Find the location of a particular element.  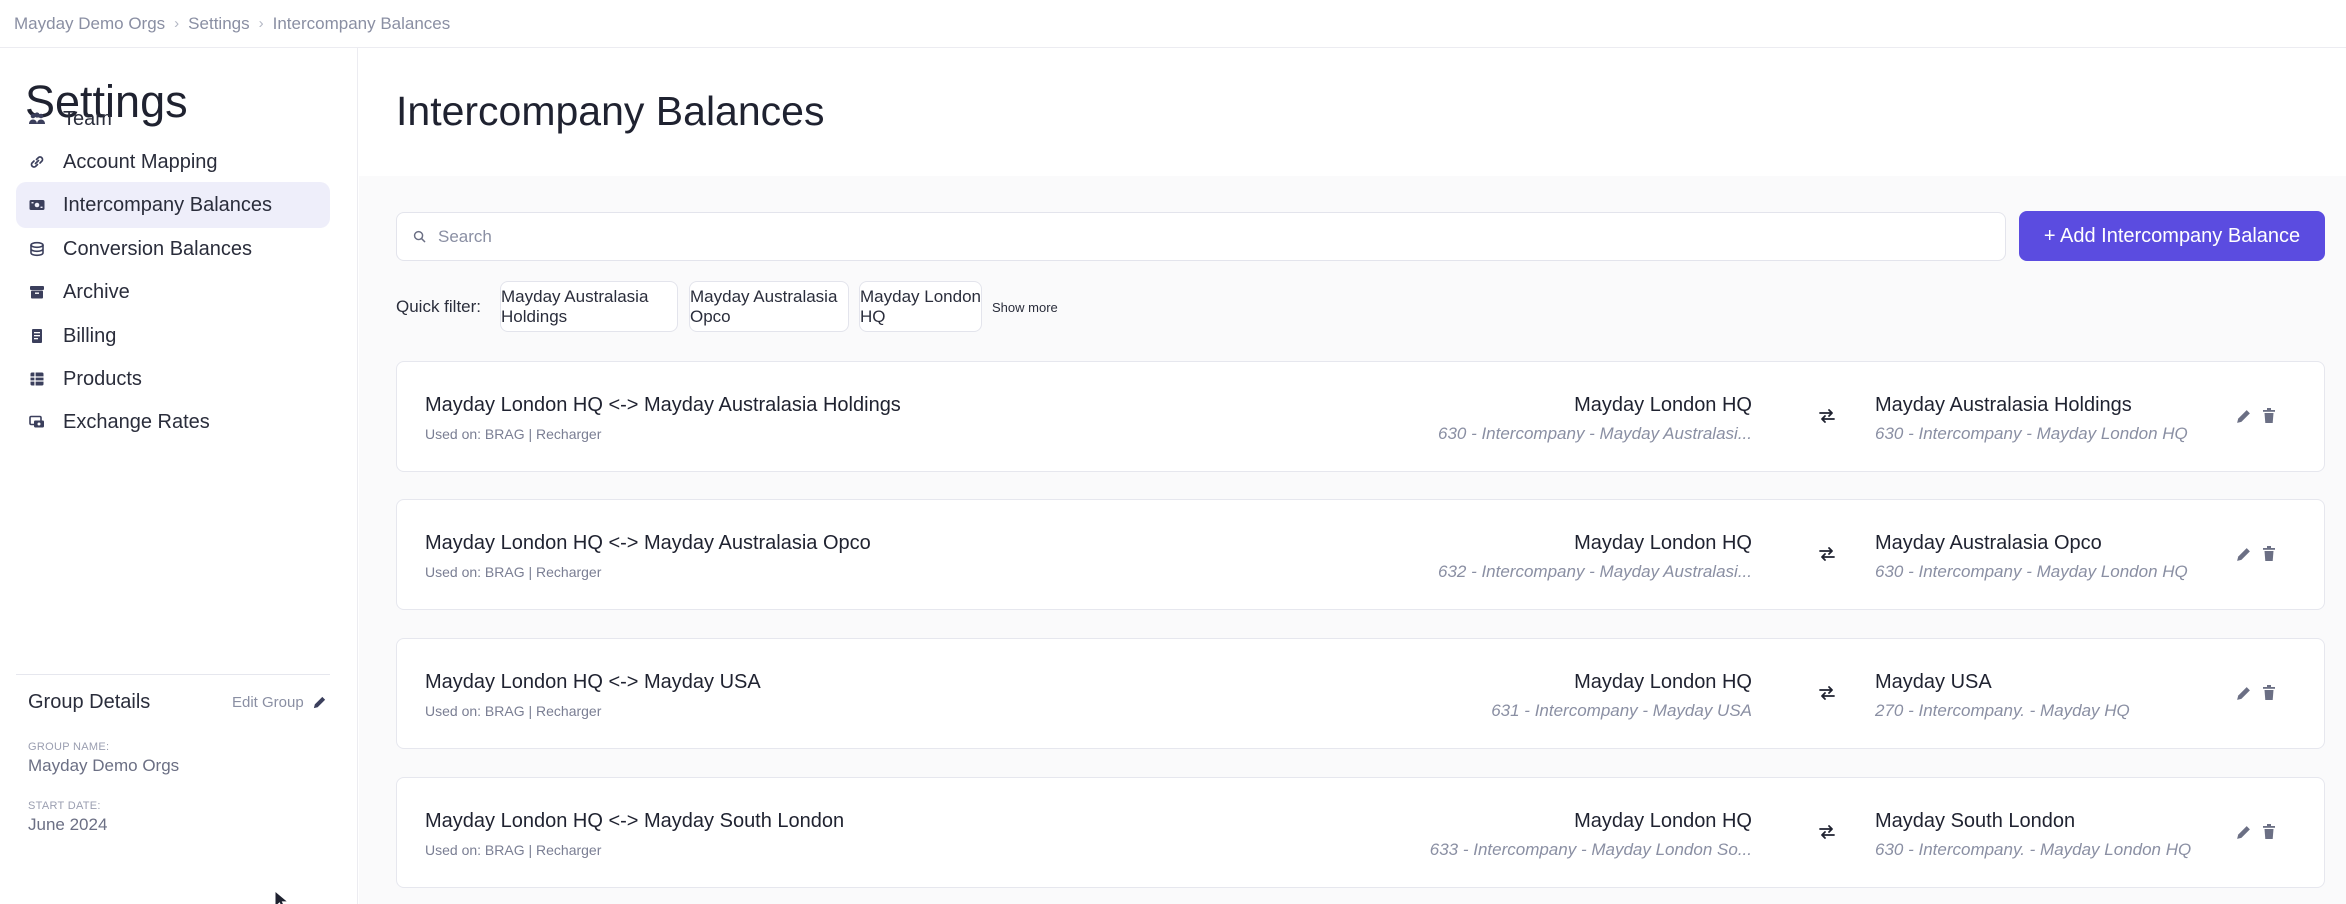

sidebar-item-label: Exchange Rates is located at coordinates (136, 421).